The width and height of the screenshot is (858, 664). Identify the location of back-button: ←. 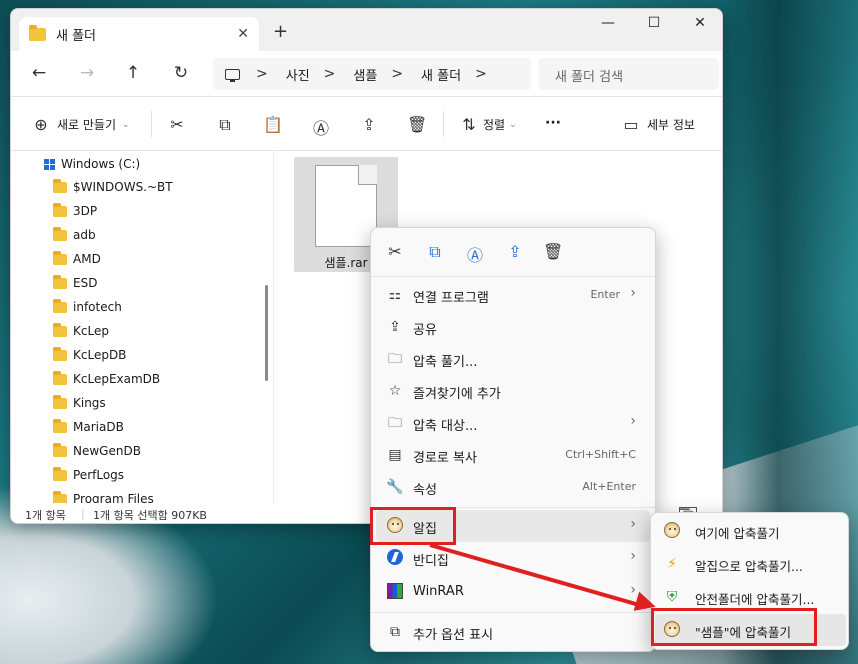
(39, 73).